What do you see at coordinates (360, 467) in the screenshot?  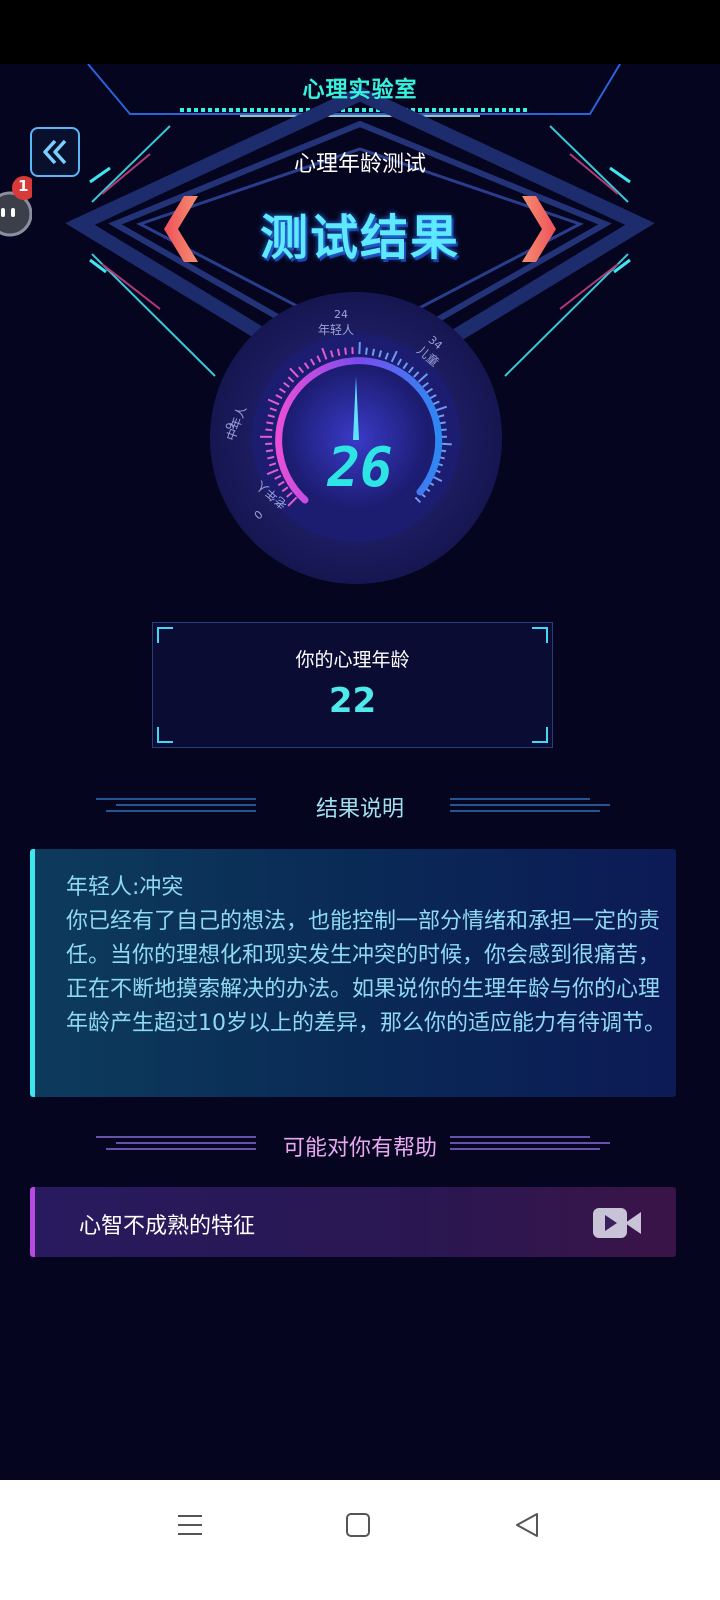 I see `gauge-value: 26` at bounding box center [360, 467].